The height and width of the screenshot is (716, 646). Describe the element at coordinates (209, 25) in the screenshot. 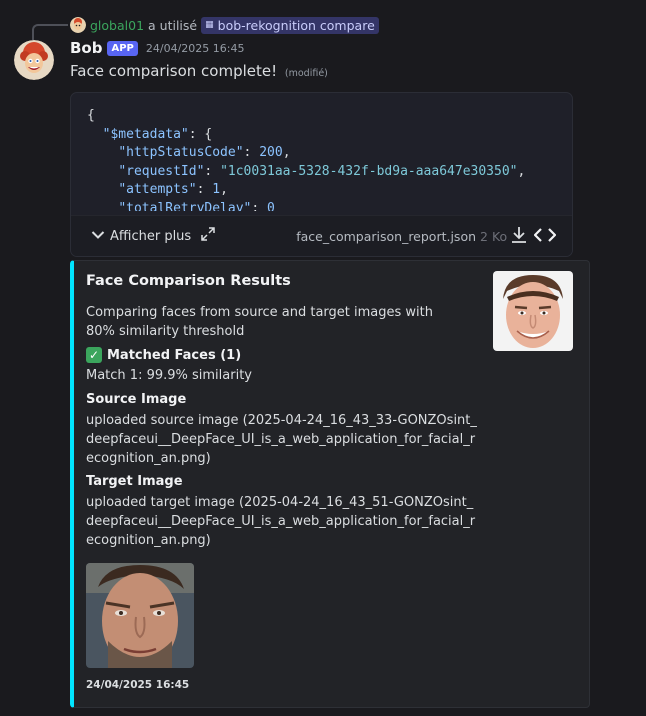

I see `apps-icon: ▦` at that location.